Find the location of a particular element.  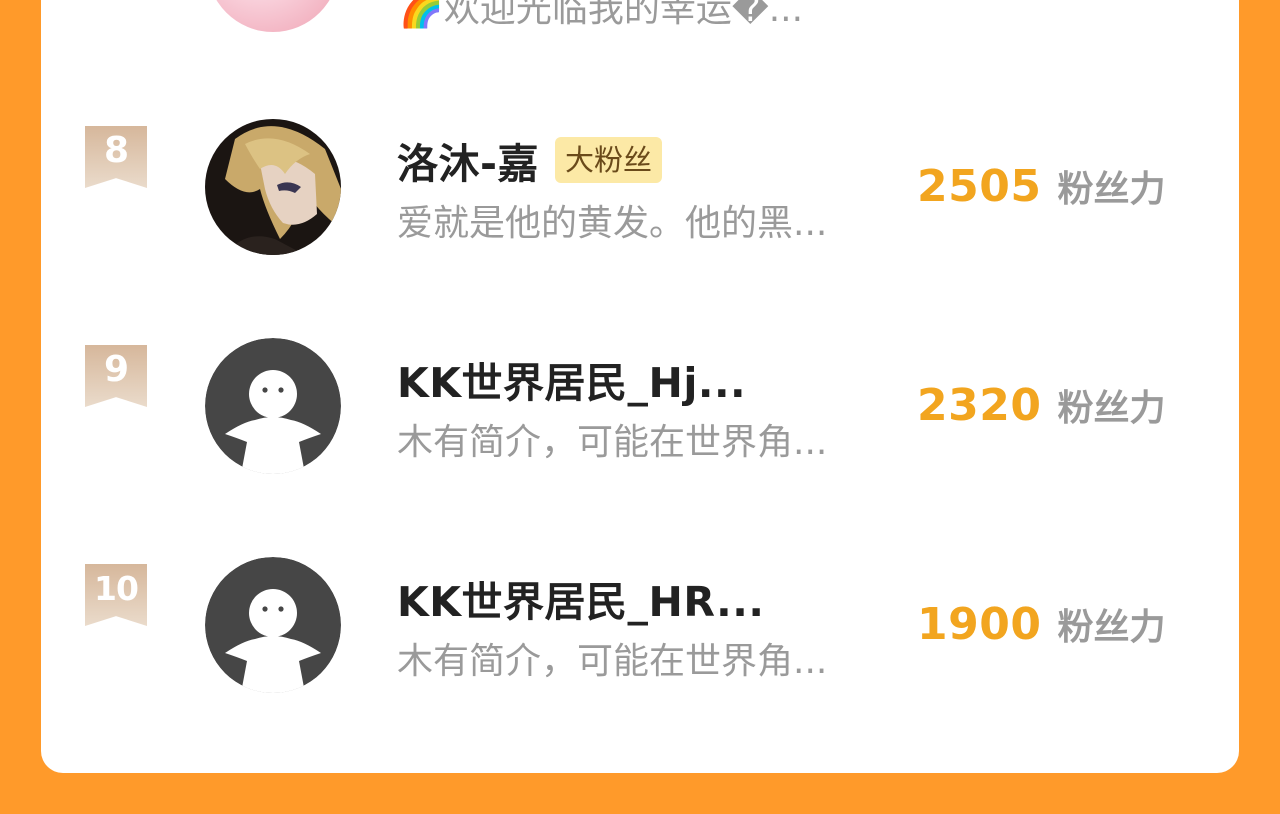

name-line: 洛沐-嘉 大粉丝 is located at coordinates (530, 160).